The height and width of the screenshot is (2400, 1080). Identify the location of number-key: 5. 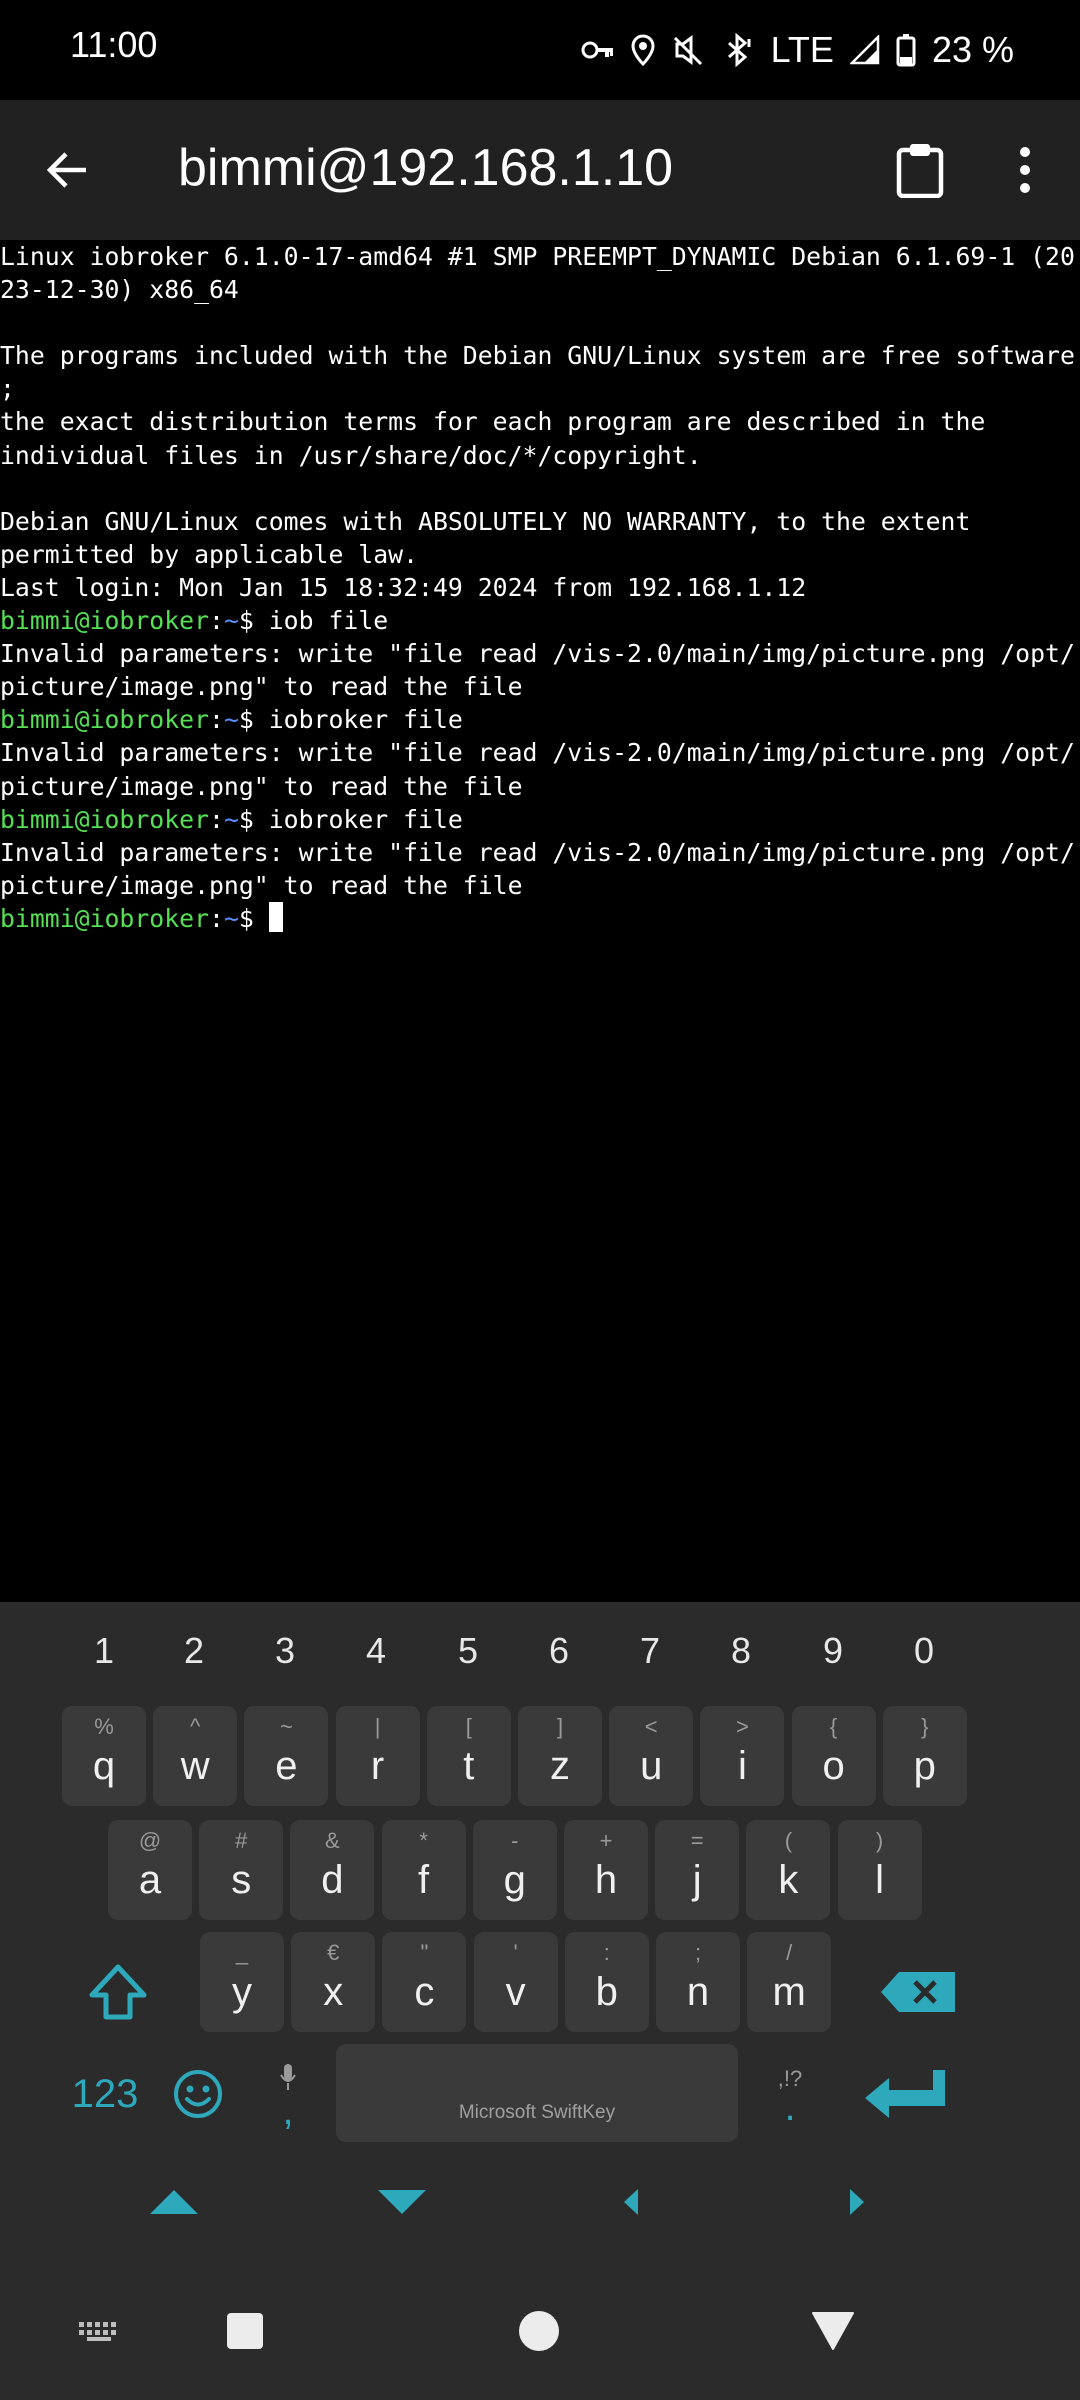
(468, 1651).